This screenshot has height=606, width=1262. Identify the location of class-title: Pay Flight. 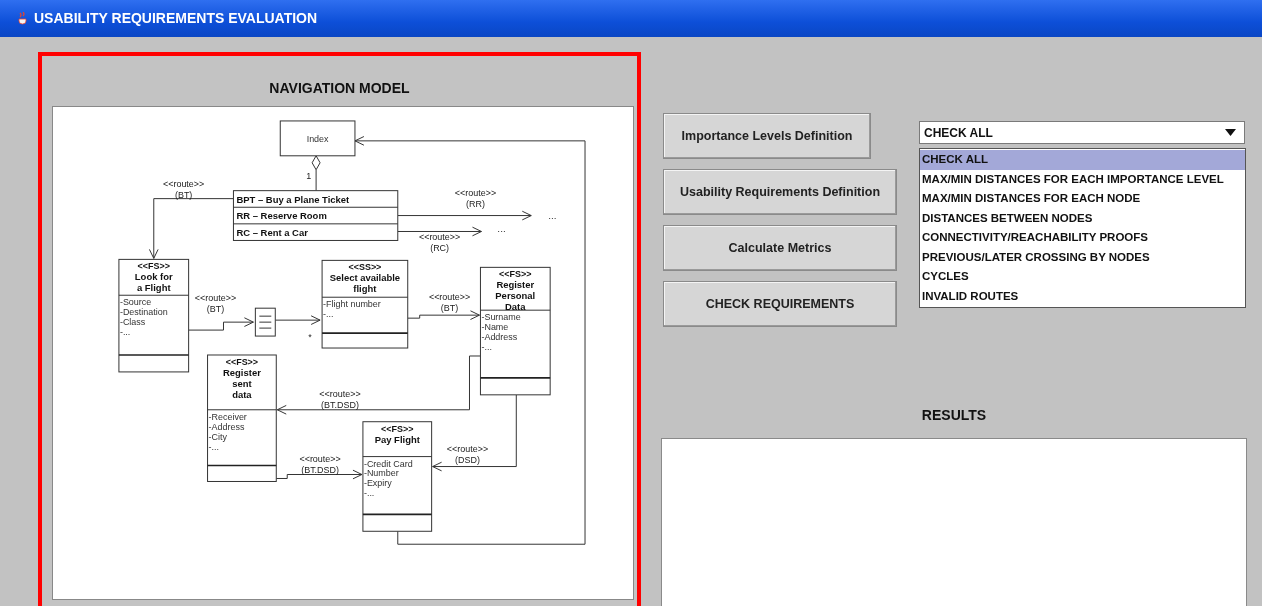
(397, 439).